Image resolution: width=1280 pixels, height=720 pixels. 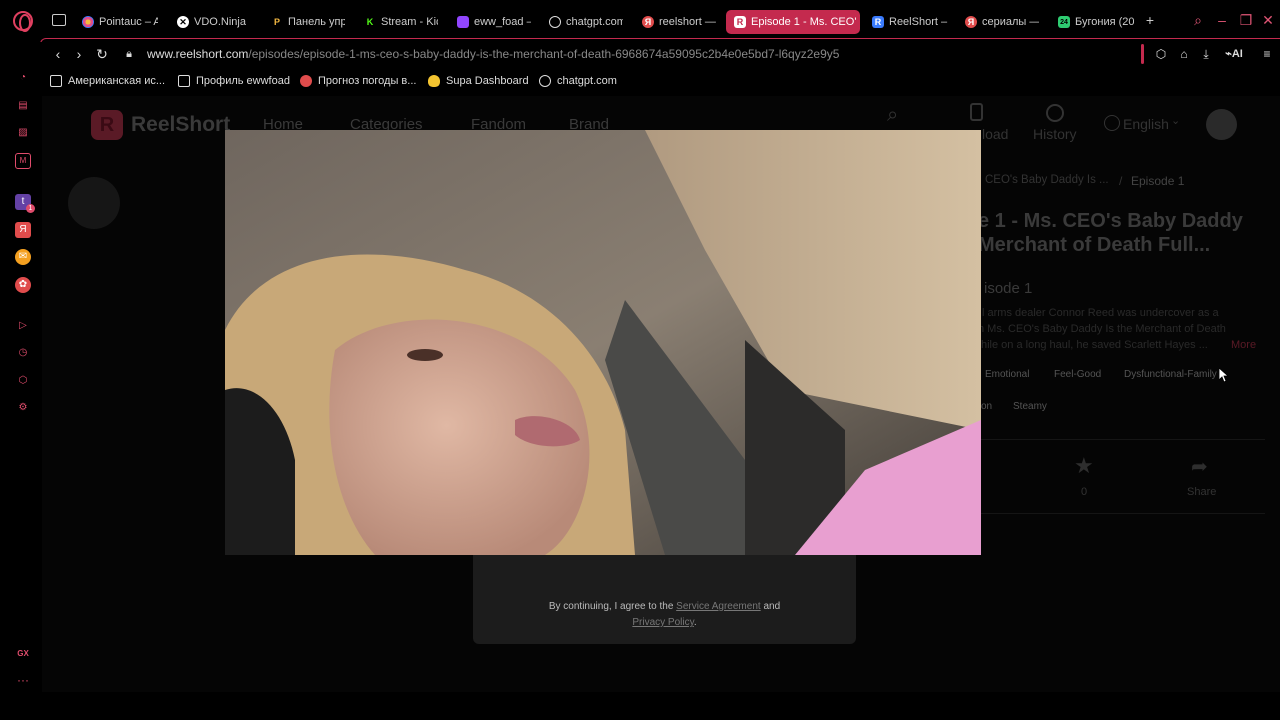 What do you see at coordinates (1221, 124) in the screenshot?
I see `user-avatar` at bounding box center [1221, 124].